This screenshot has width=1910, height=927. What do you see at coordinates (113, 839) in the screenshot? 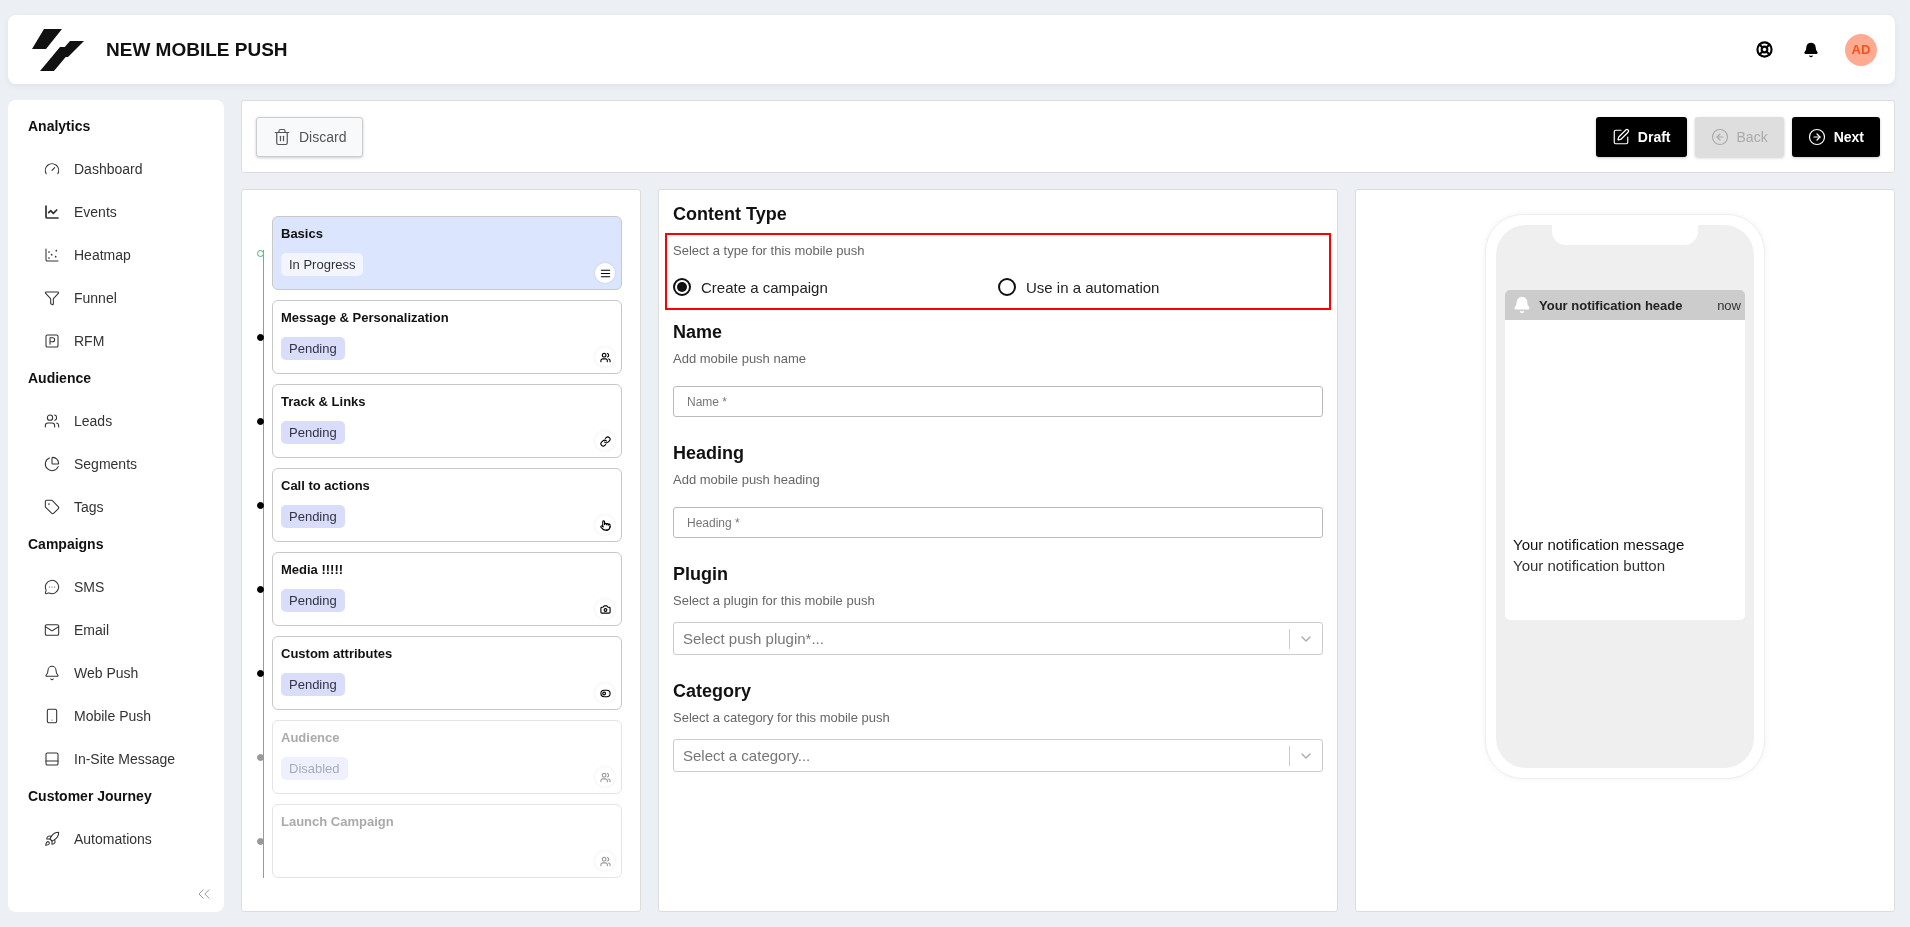
I see `nav-label: Automations` at bounding box center [113, 839].